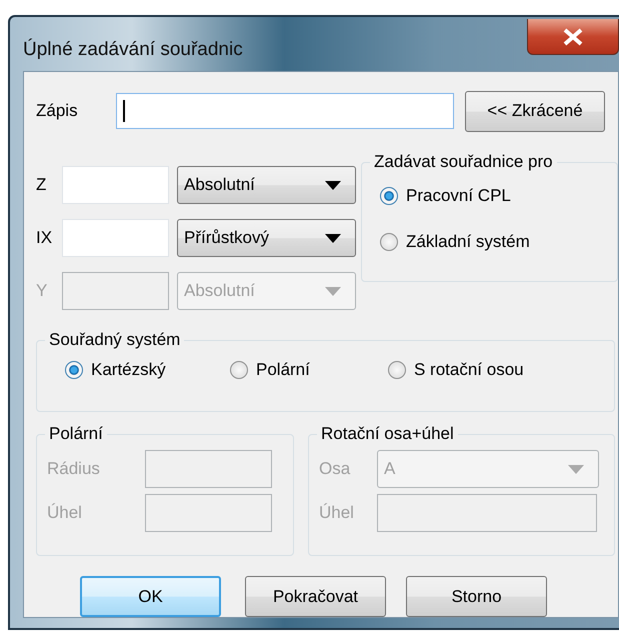  What do you see at coordinates (476, 596) in the screenshot?
I see `dialog-button: Storno` at bounding box center [476, 596].